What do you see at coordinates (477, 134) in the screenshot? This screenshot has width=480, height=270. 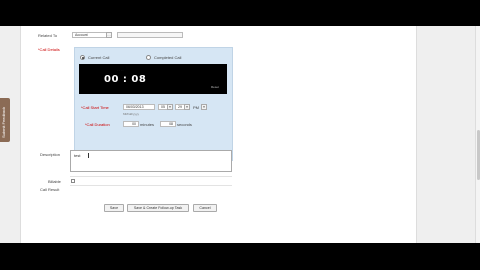 I see `scrollbar` at bounding box center [477, 134].